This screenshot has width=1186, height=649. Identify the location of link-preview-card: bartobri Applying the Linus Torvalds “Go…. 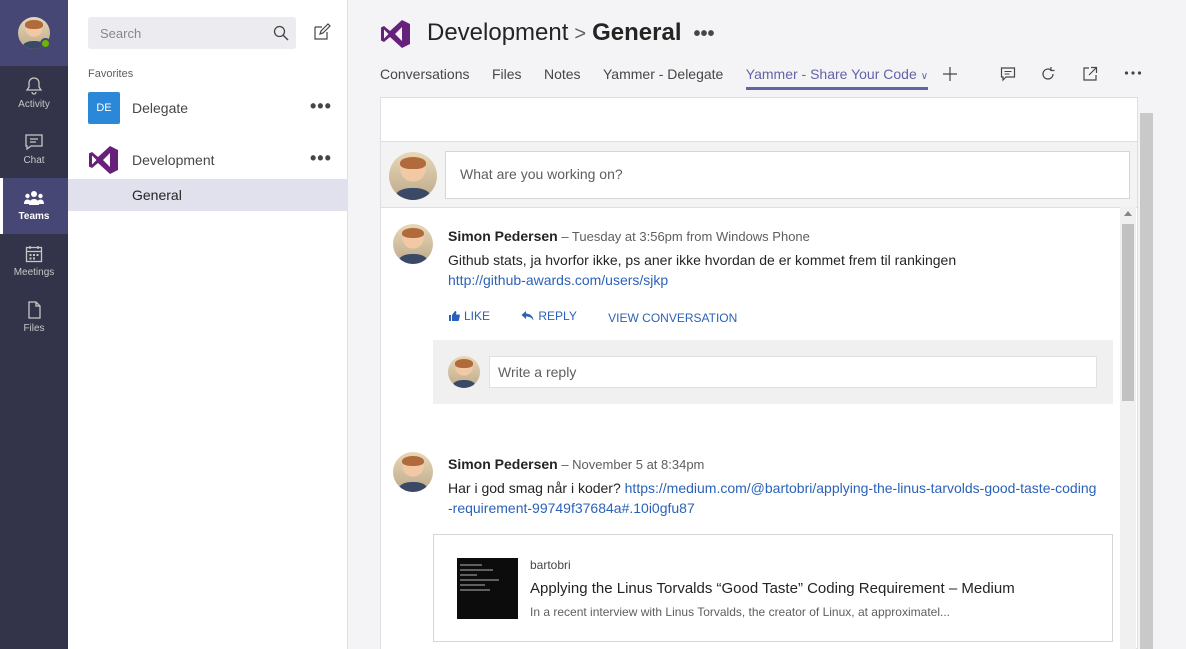
(773, 588).